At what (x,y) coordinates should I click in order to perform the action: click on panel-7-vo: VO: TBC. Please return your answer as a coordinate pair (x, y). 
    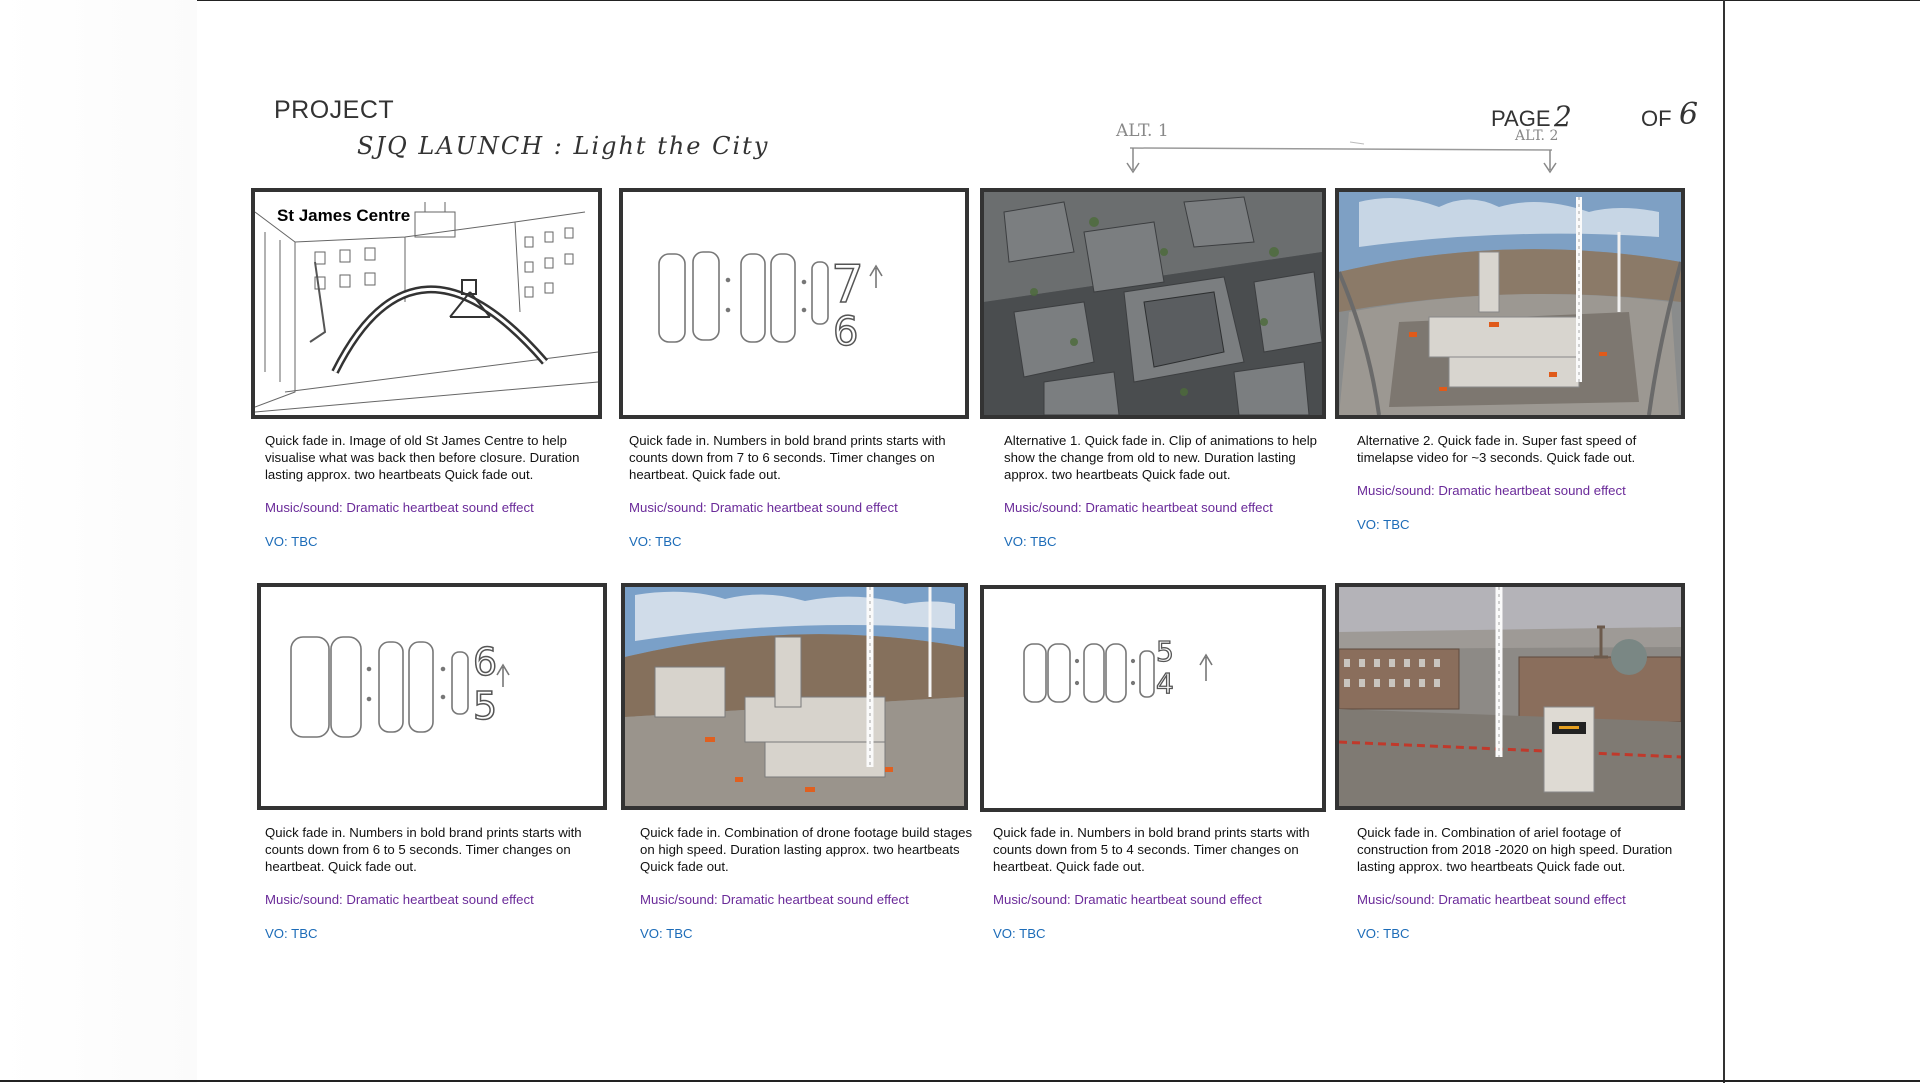
    Looking at the image, I should click on (1019, 933).